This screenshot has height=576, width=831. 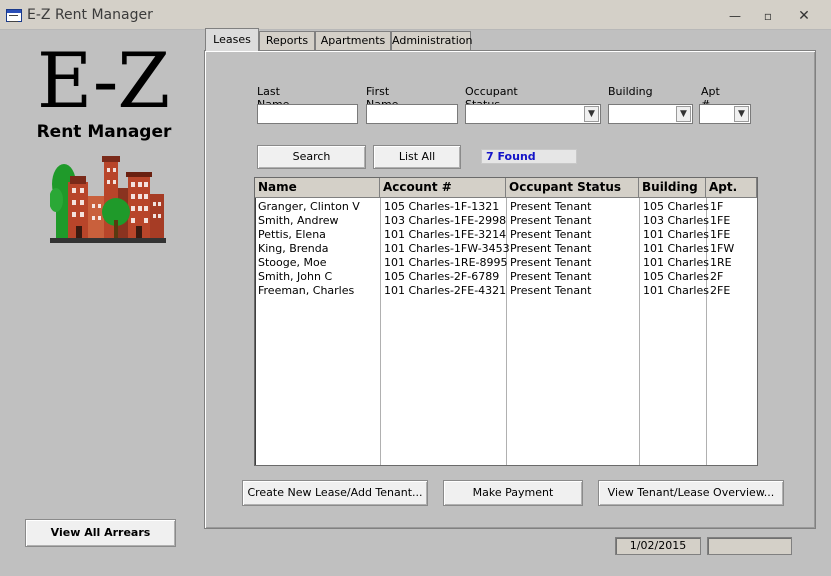 What do you see at coordinates (90, 15) in the screenshot?
I see `window-title: E-Z Rent Manager` at bounding box center [90, 15].